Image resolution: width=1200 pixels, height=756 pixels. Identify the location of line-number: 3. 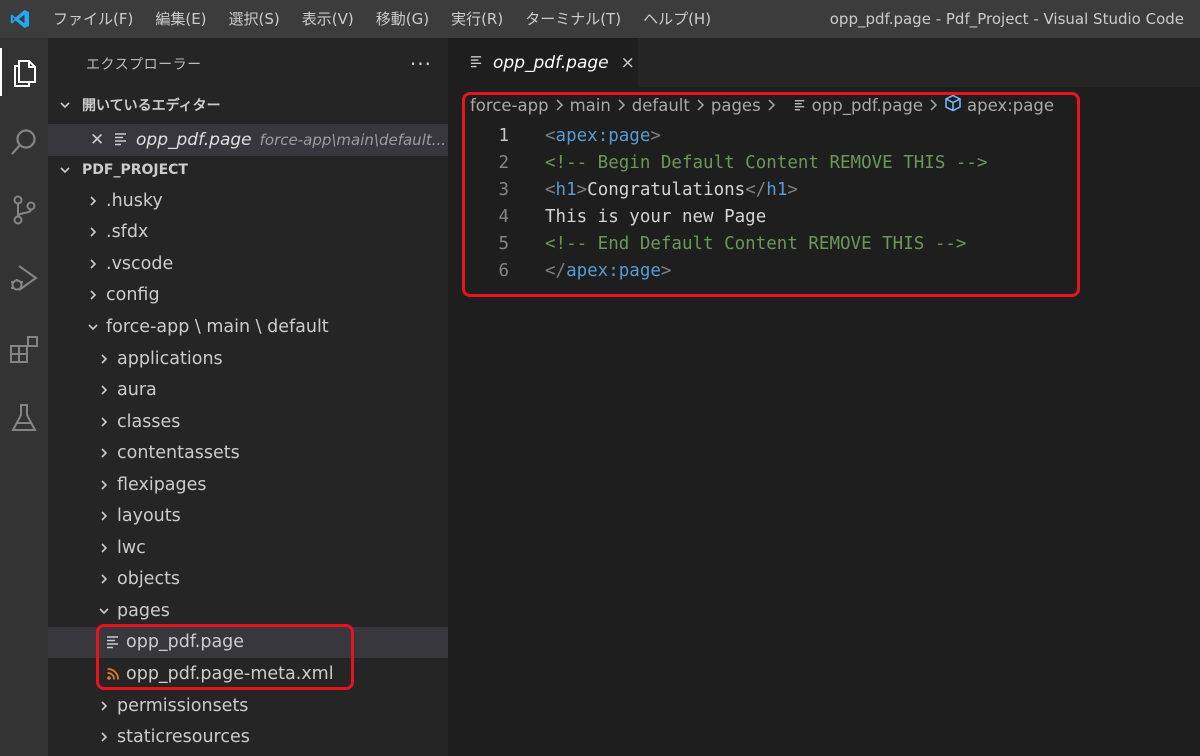
(503, 189).